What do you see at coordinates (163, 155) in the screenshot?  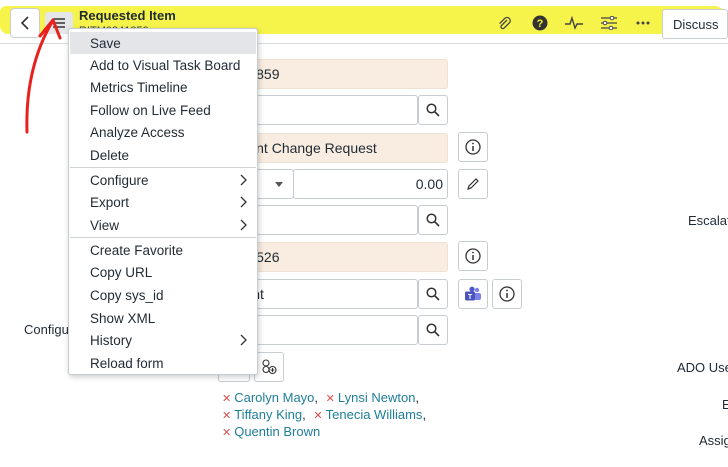 I see `menu-item-delete: Delete` at bounding box center [163, 155].